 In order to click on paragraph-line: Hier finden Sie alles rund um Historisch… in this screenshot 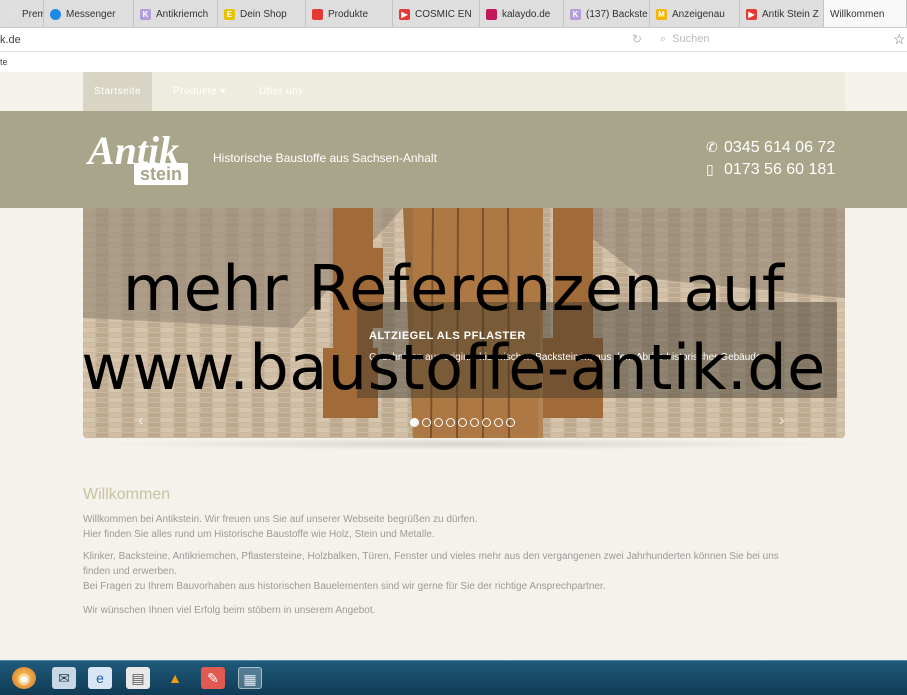, I will do `click(259, 534)`.